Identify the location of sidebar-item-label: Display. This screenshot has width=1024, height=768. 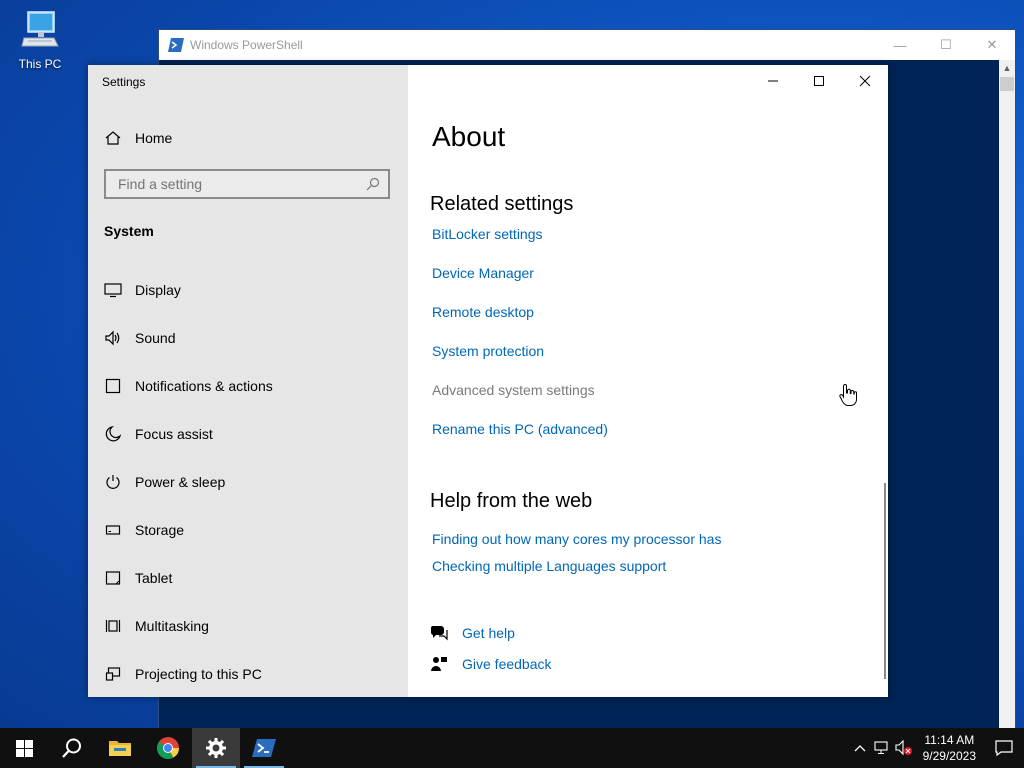
(158, 290).